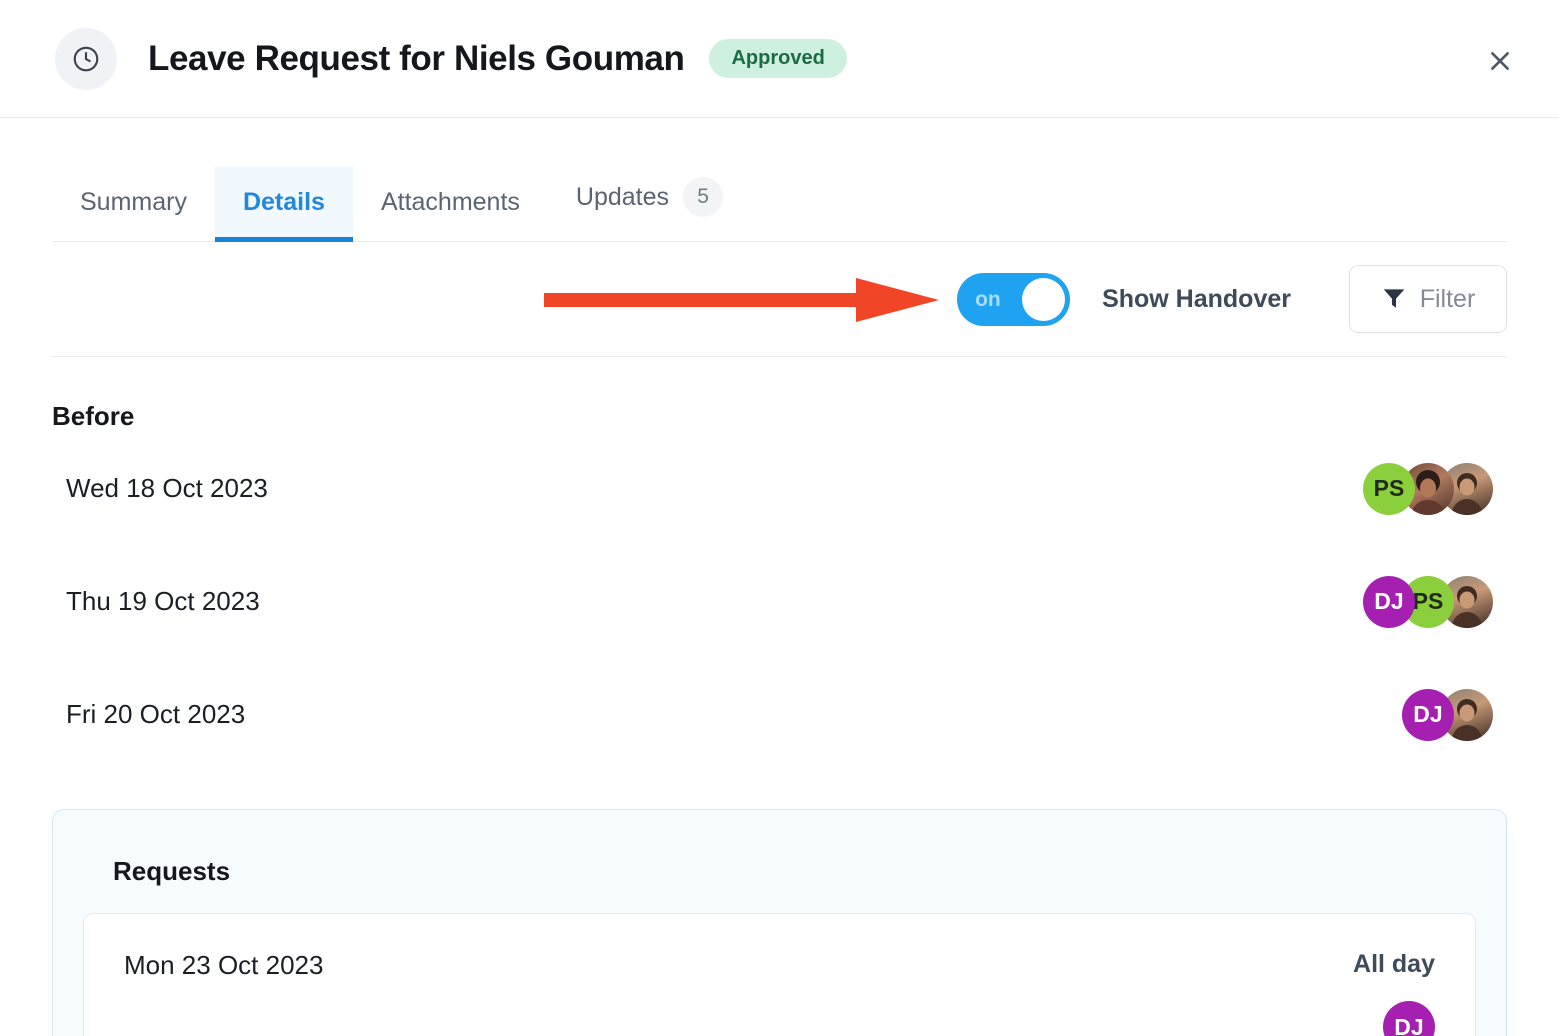 This screenshot has width=1559, height=1036. What do you see at coordinates (1428, 601) in the screenshot?
I see `avatar-stack: PS DJ` at bounding box center [1428, 601].